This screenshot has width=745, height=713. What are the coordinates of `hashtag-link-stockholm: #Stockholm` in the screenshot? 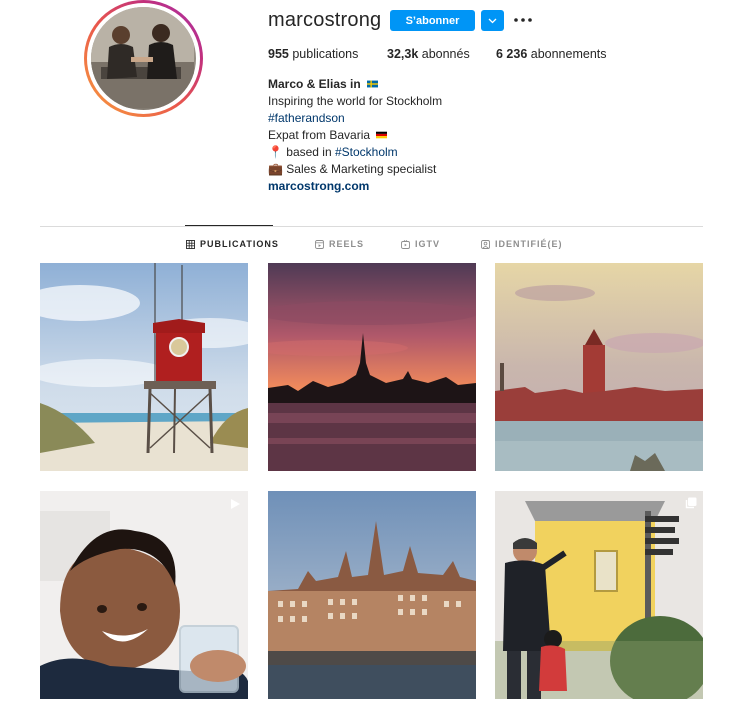 It's located at (366, 152).